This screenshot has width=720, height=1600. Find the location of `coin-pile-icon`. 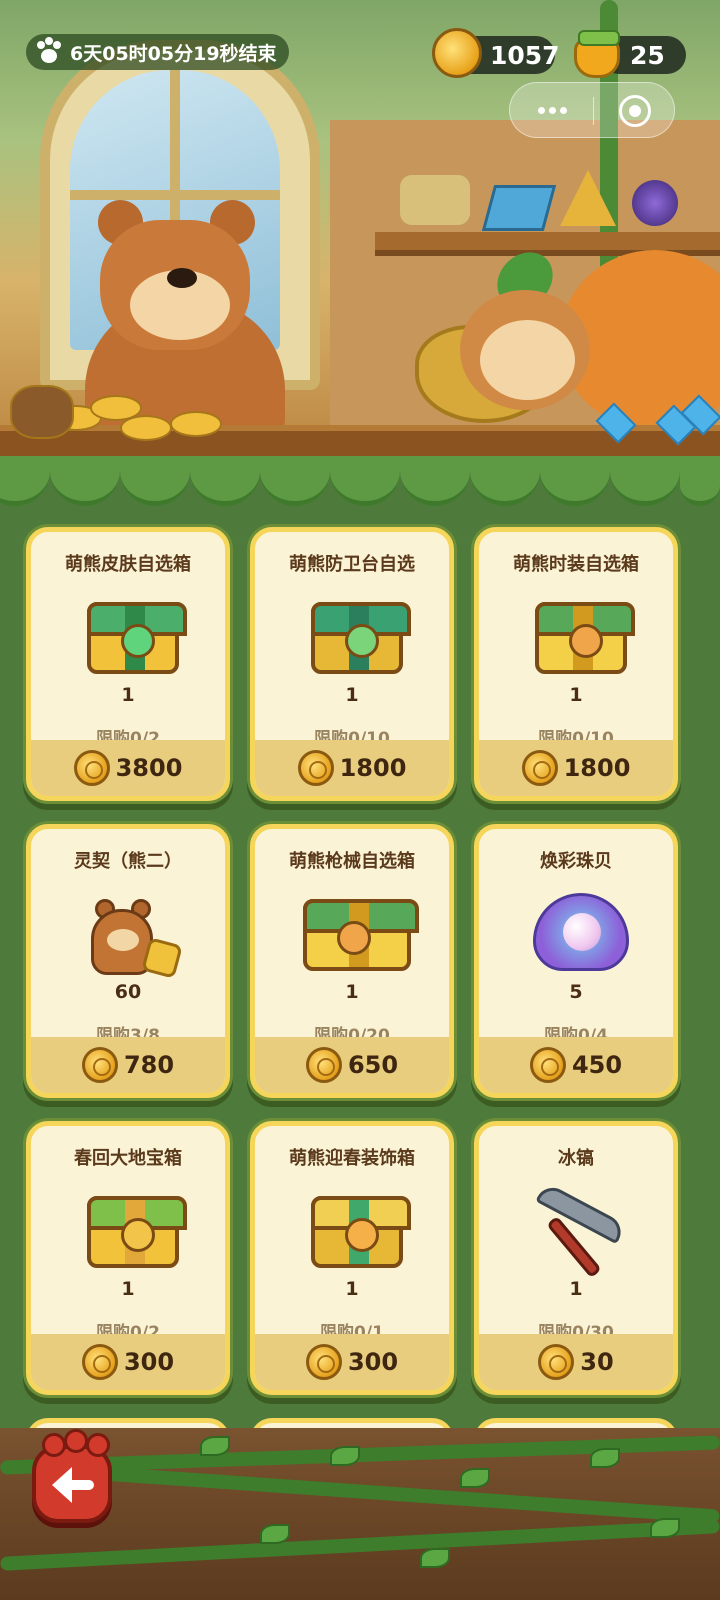

coin-pile-icon is located at coordinates (111, 403).